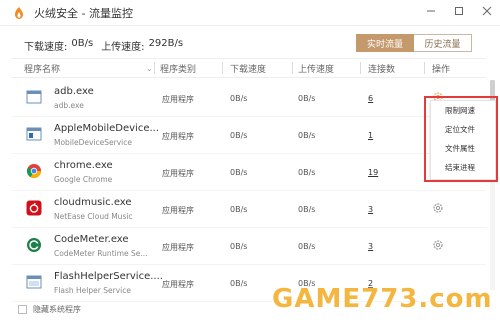  What do you see at coordinates (382, 299) in the screenshot?
I see `watermark-logo: GAME773.com` at bounding box center [382, 299].